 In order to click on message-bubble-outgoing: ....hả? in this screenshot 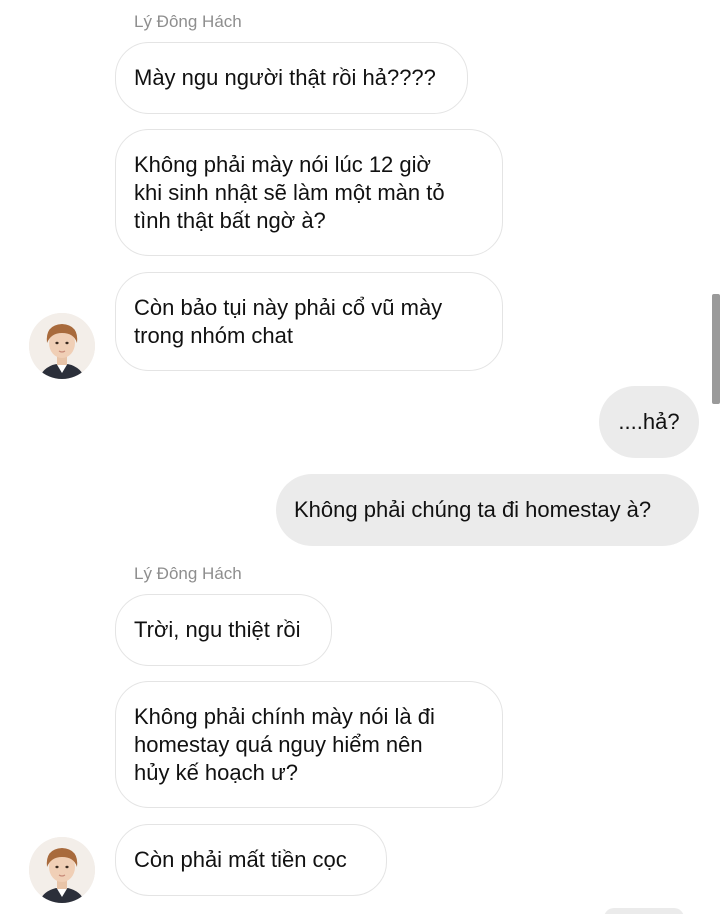, I will do `click(649, 422)`.